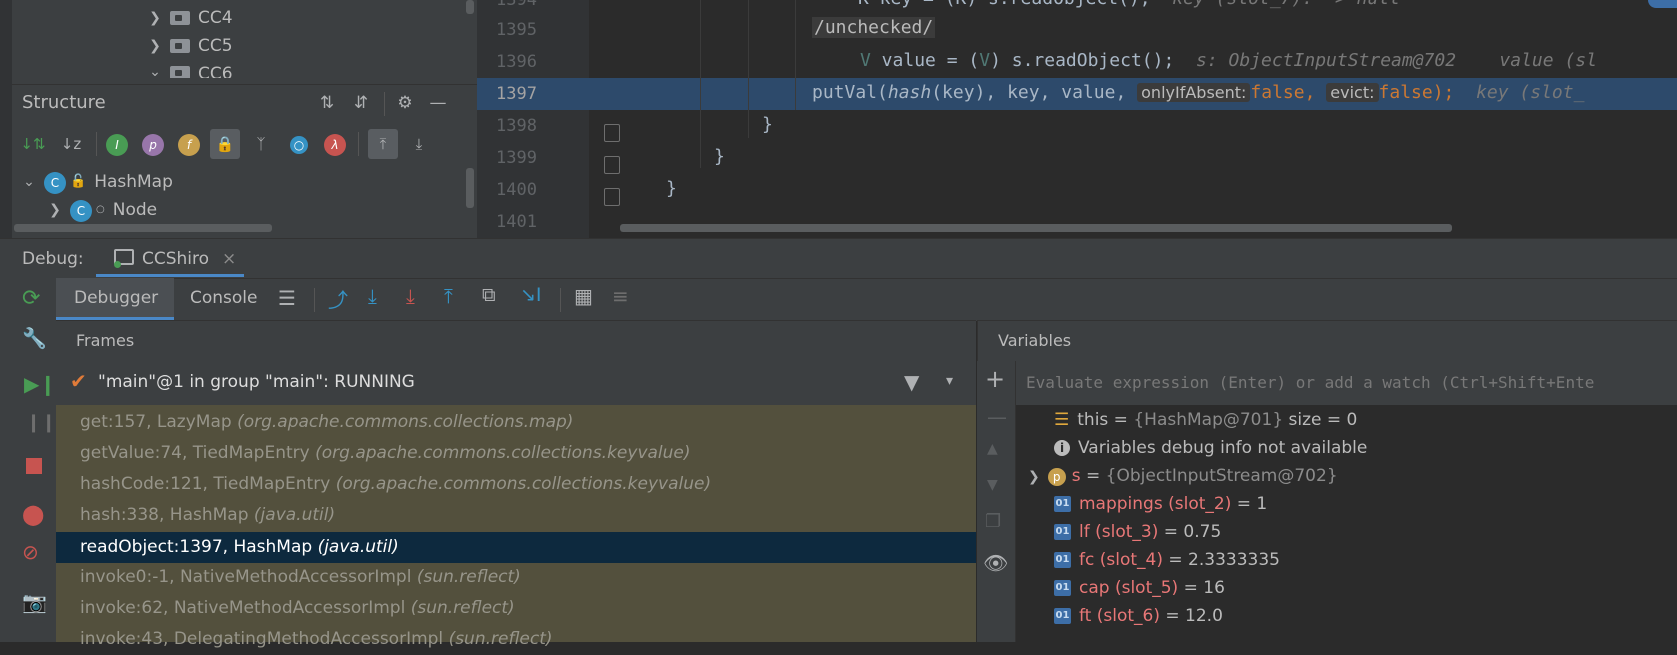 The height and width of the screenshot is (655, 1677). Describe the element at coordinates (516, 126) in the screenshot. I see `line-number: 1398` at that location.